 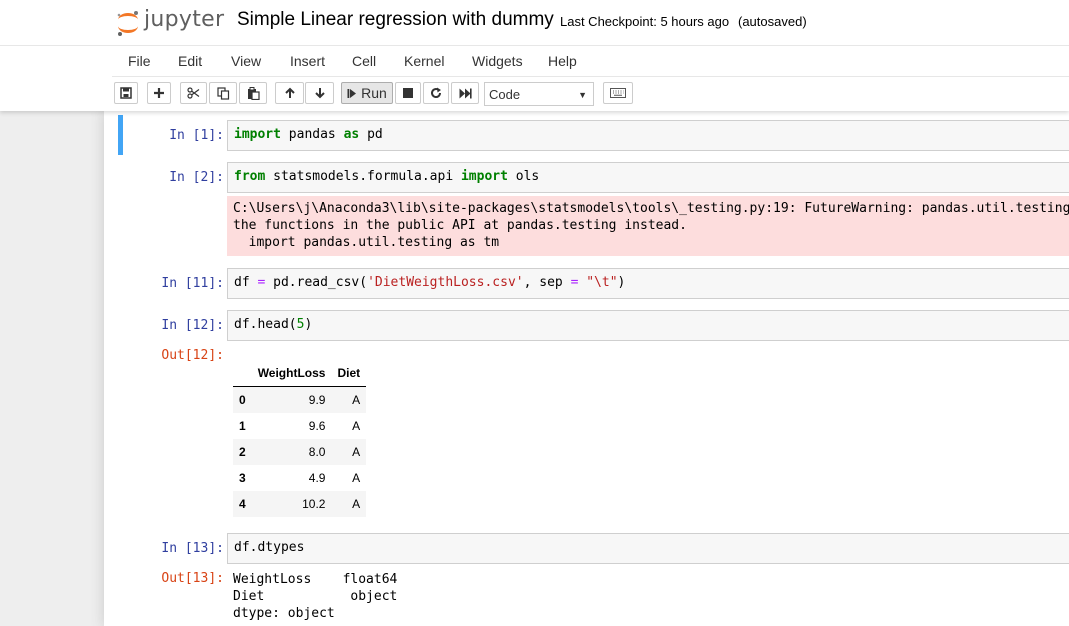 I want to click on arrow-up-icon, so click(x=289, y=92).